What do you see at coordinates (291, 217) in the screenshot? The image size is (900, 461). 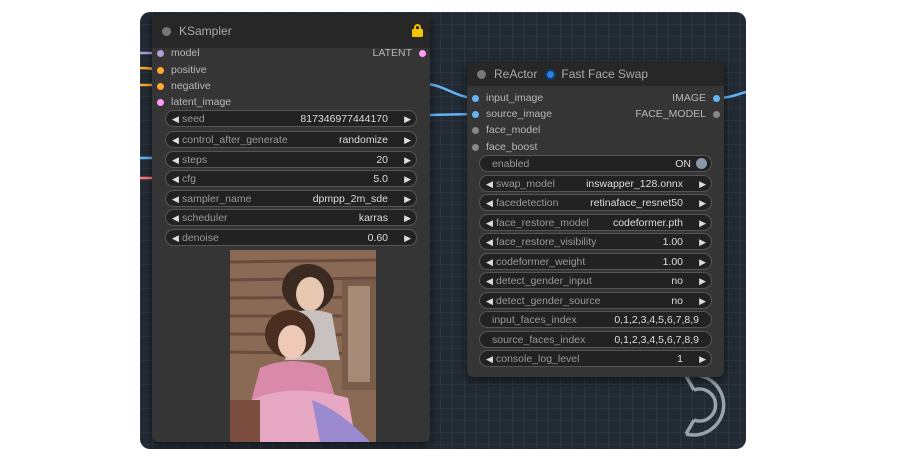 I see `widget-scheduler: ◀ scheduler karras ▶` at bounding box center [291, 217].